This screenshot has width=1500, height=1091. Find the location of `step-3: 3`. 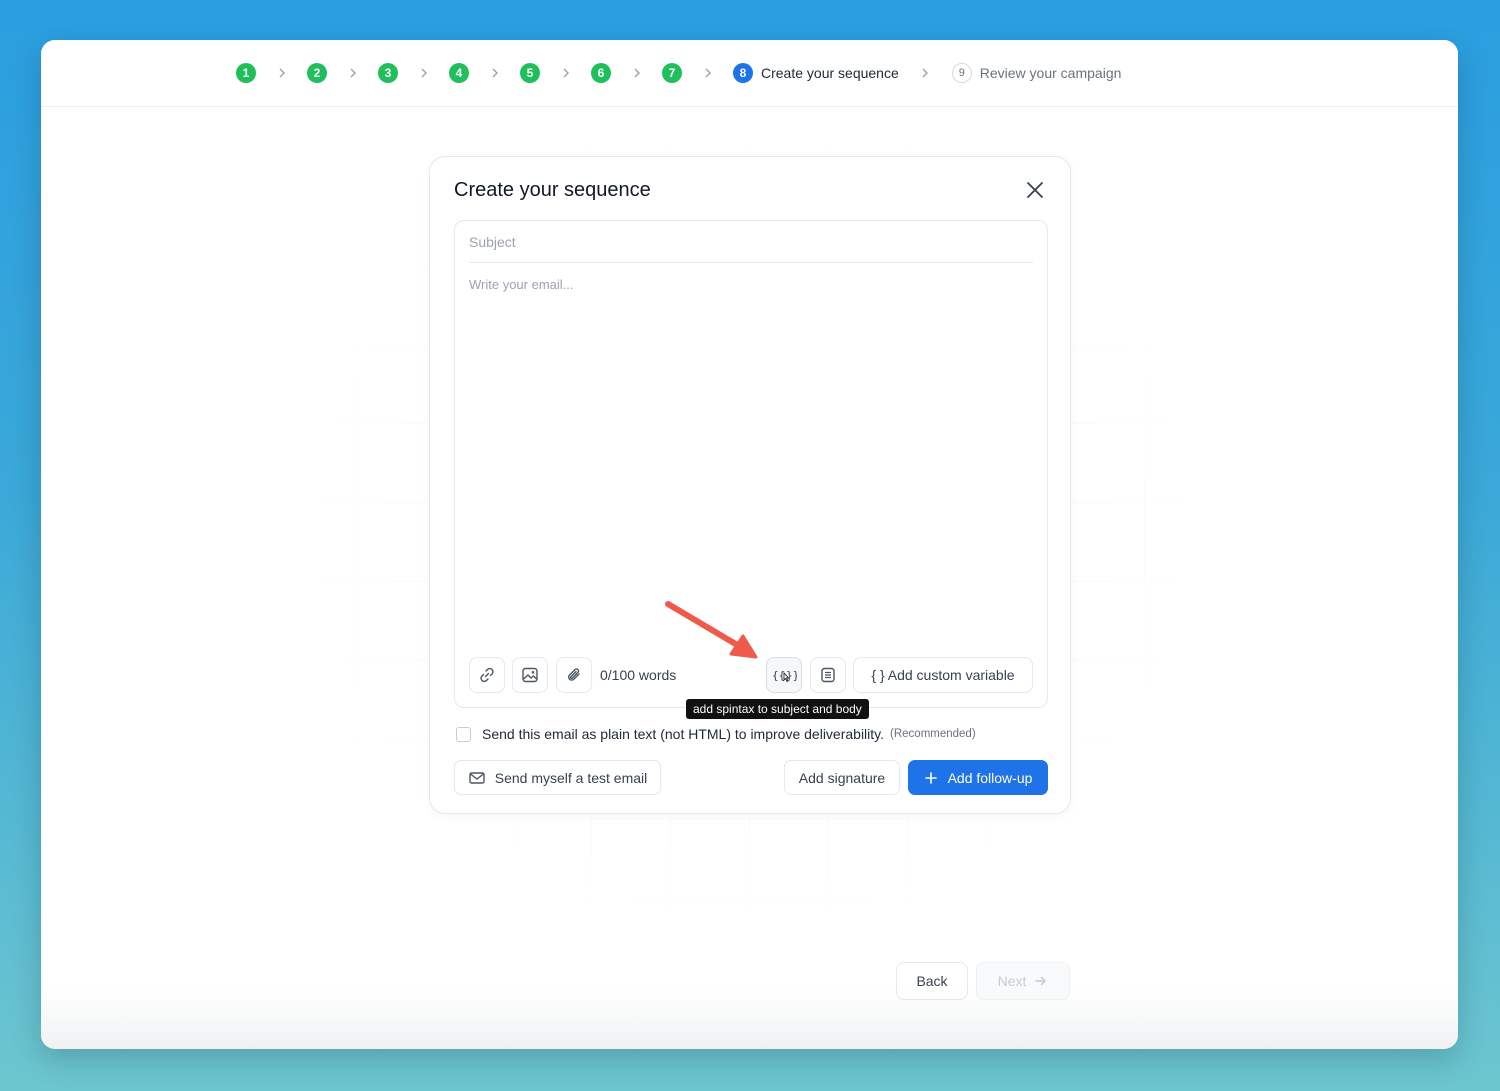

step-3: 3 is located at coordinates (388, 73).